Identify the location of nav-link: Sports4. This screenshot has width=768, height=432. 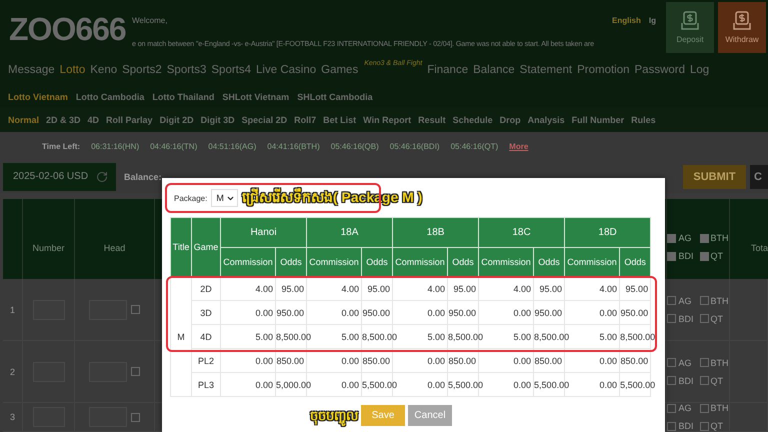
(231, 70).